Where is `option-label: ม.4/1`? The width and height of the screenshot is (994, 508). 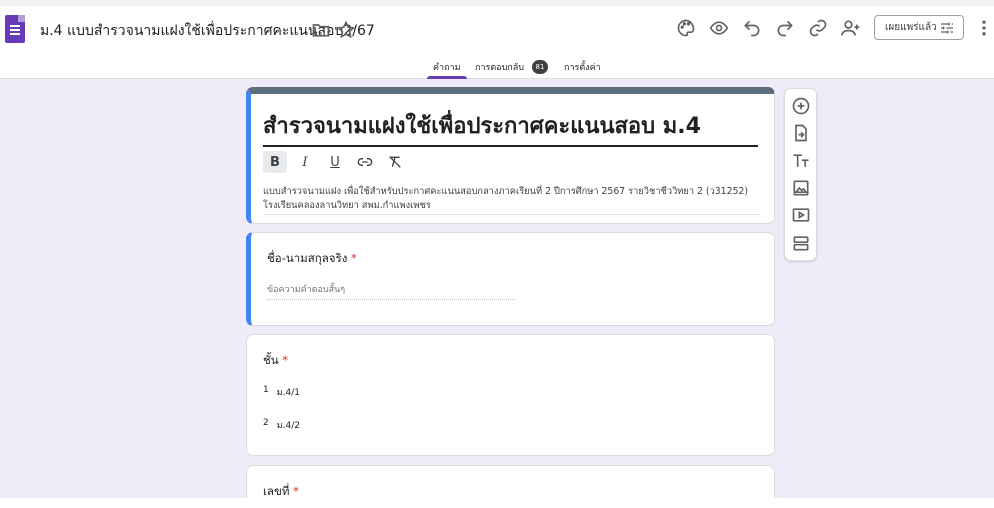 option-label: ม.4/1 is located at coordinates (288, 393).